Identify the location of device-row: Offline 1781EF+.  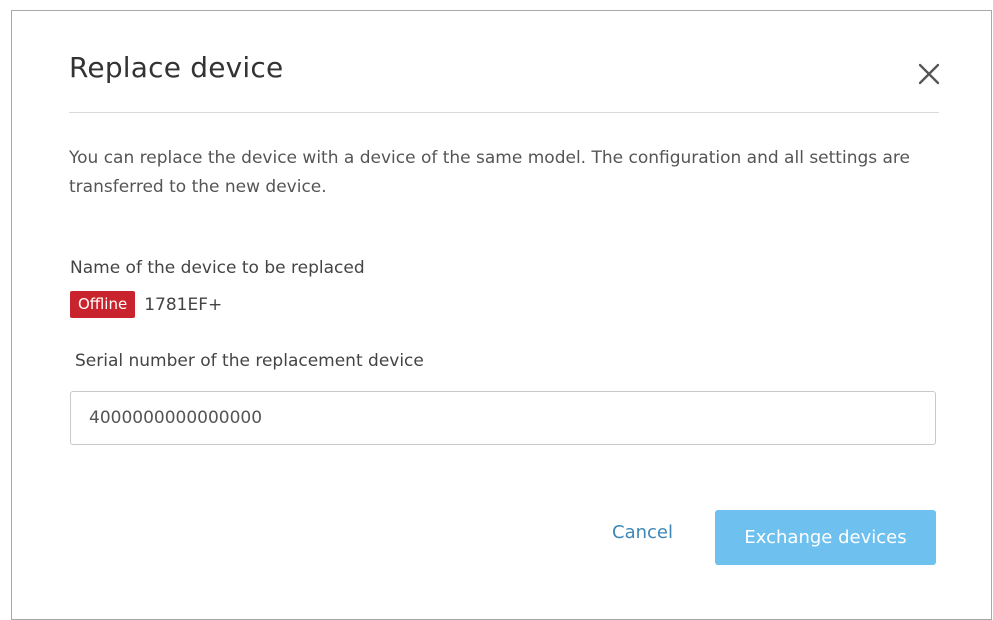
(146, 304).